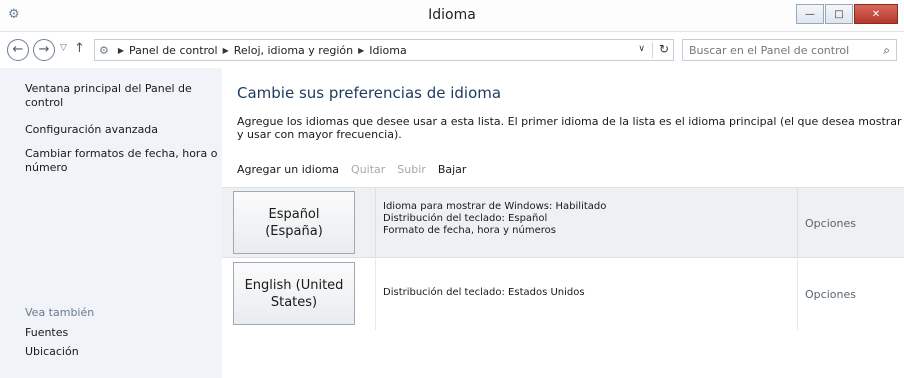  I want to click on address-history-chevron-icon: ∨, so click(641, 49).